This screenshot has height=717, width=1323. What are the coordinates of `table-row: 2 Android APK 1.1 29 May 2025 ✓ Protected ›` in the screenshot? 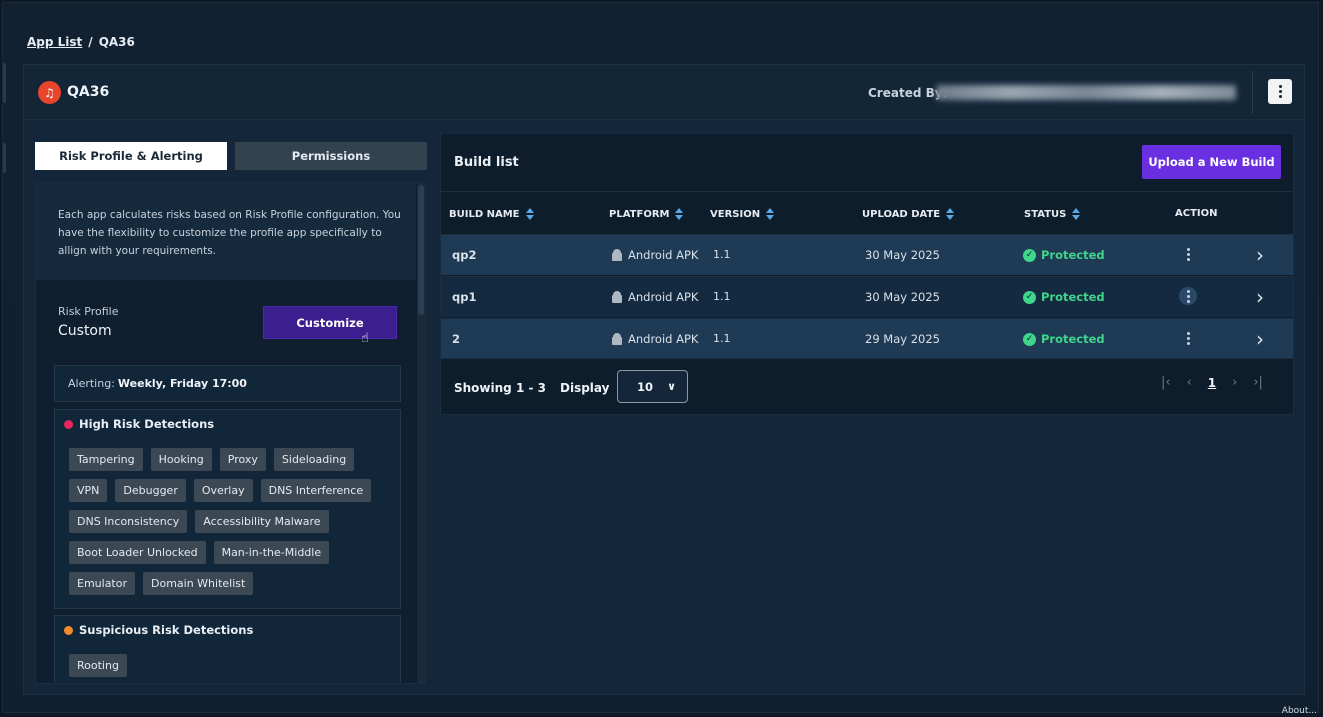 It's located at (867, 338).